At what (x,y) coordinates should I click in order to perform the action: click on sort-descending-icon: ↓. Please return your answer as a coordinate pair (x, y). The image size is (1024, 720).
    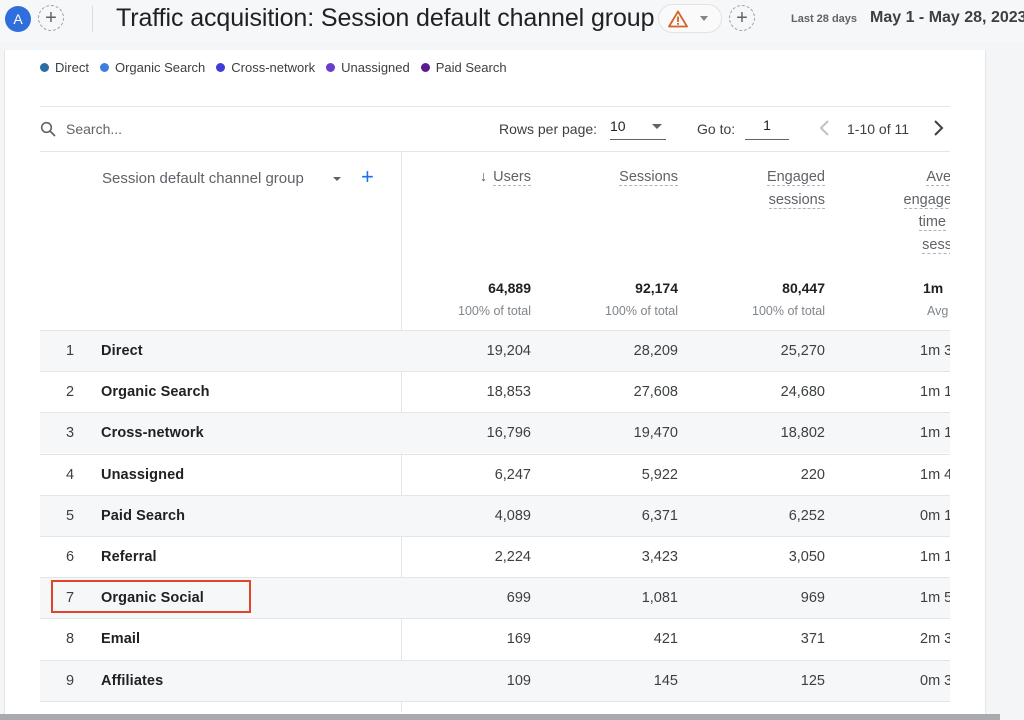
    Looking at the image, I should click on (483, 177).